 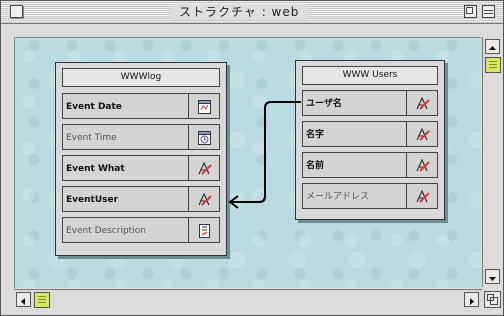 I want to click on clock-icon, so click(x=204, y=137).